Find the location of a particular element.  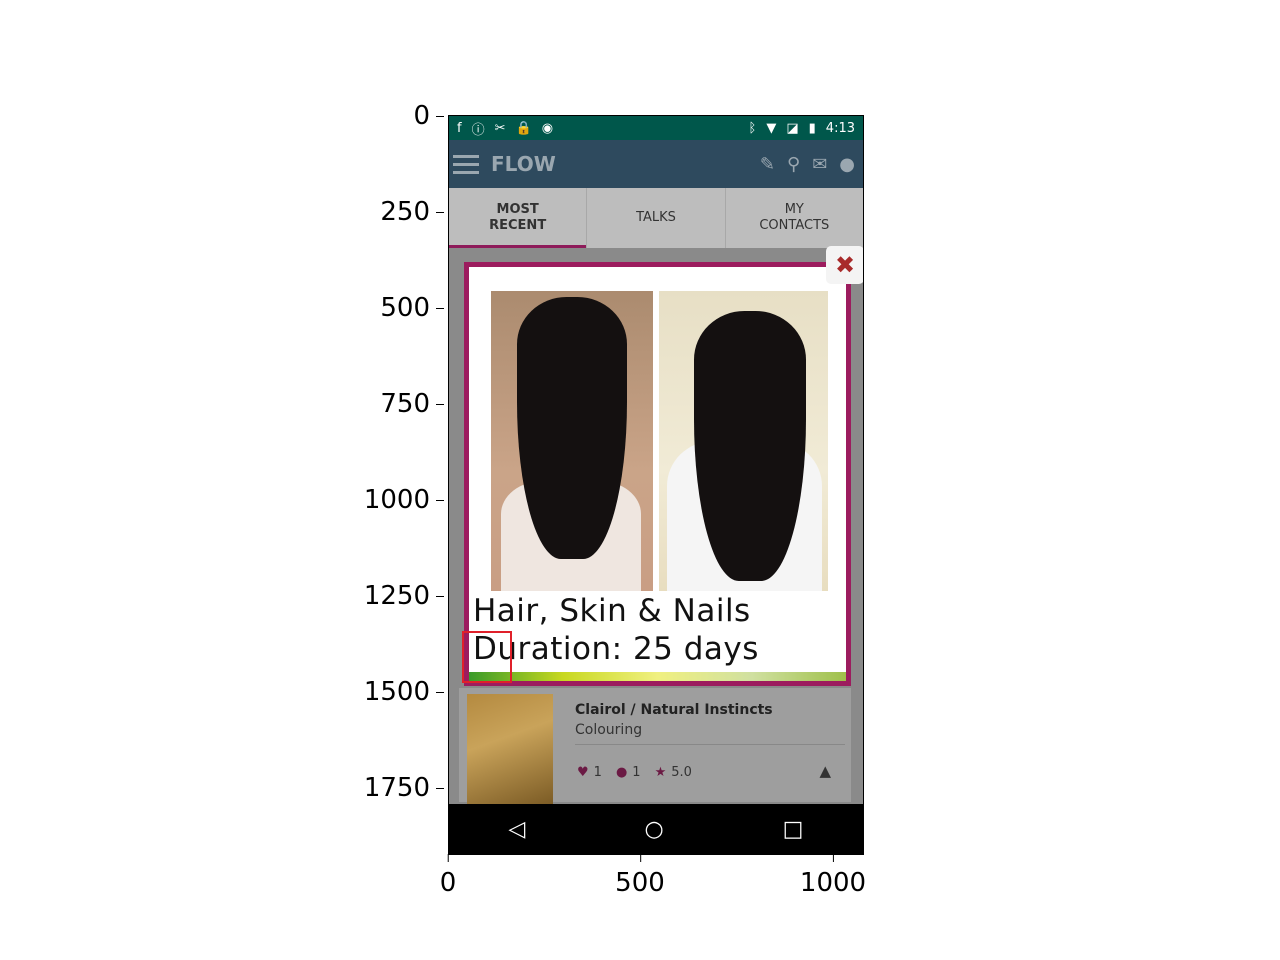

after-photo is located at coordinates (743, 441).